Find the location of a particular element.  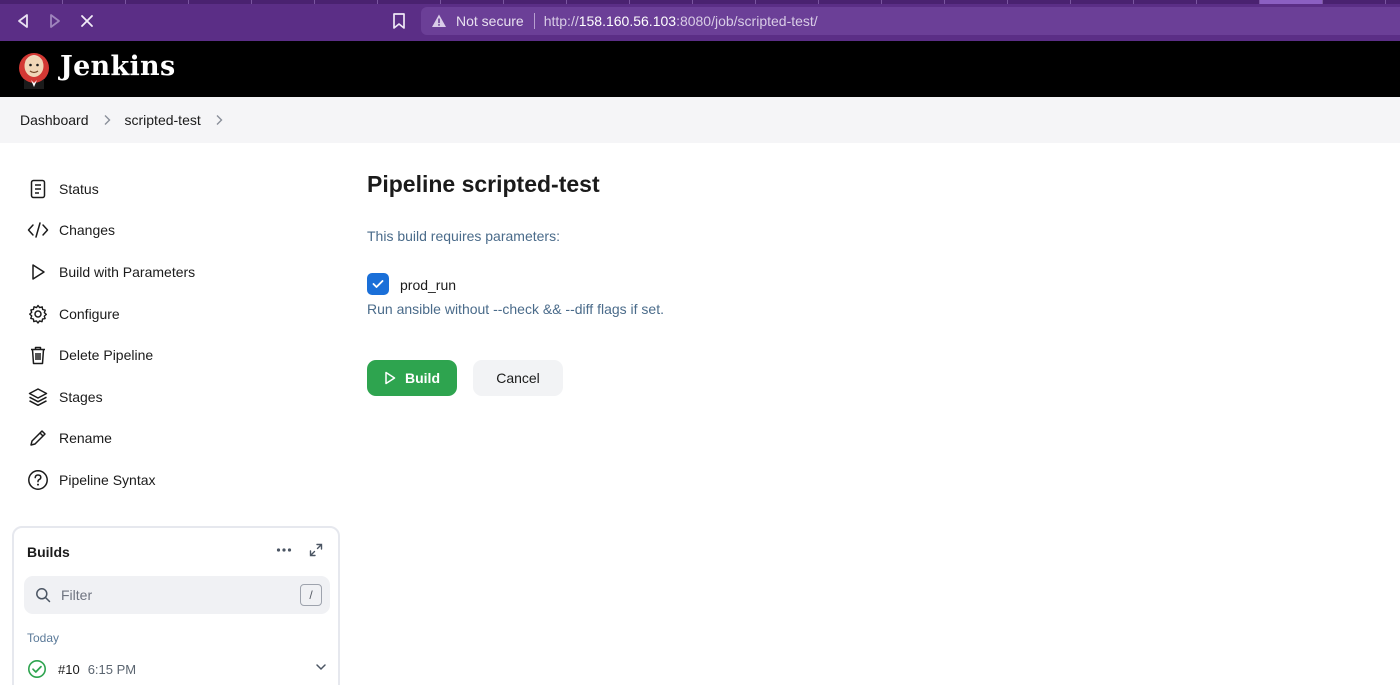

forward-button is located at coordinates (55, 21).